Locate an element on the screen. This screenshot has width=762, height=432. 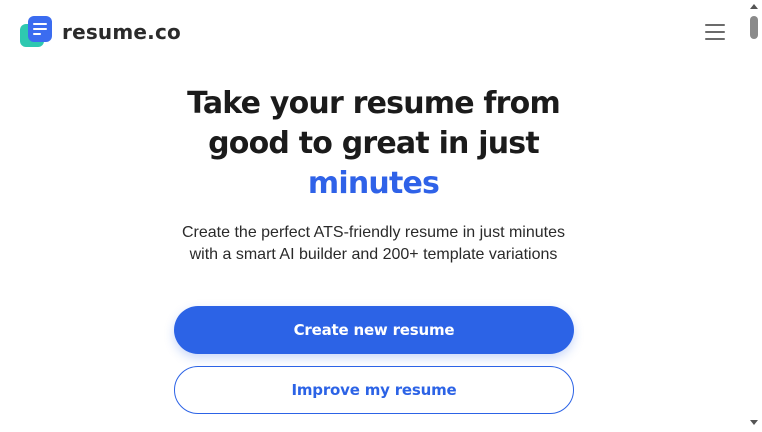
vertical-scrollbar is located at coordinates (754, 216).